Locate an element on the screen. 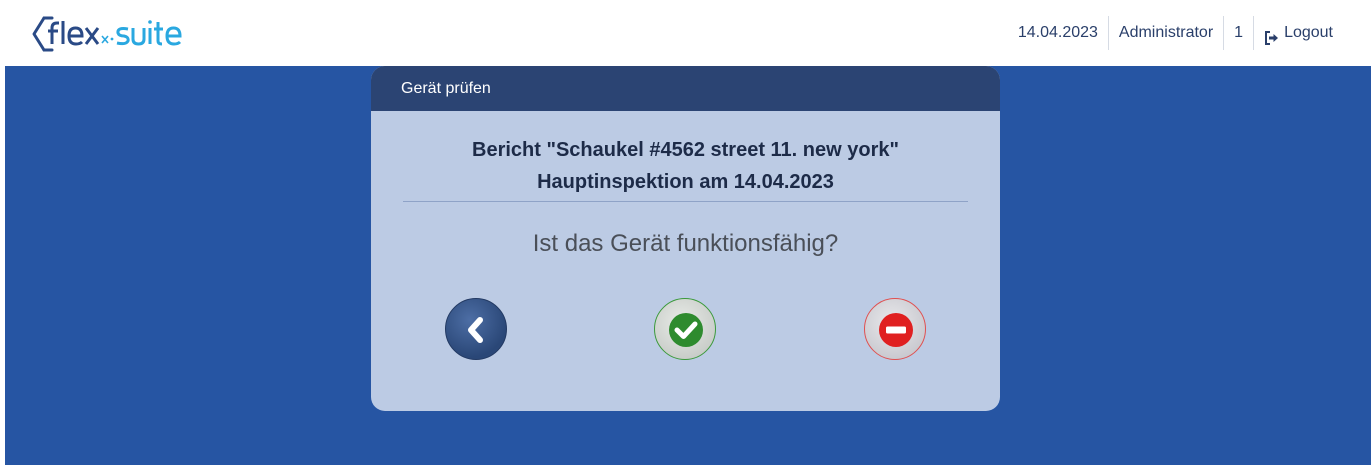  dialog-header: Gerät prüfen is located at coordinates (685, 88).